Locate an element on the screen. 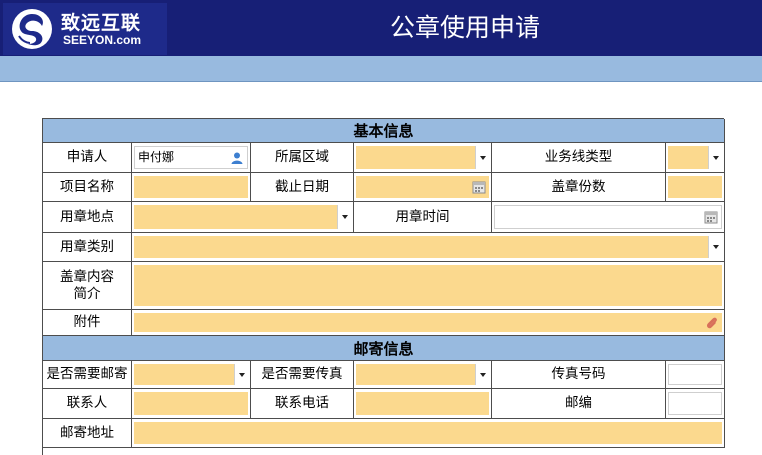  mail-address-cell is located at coordinates (428, 433).